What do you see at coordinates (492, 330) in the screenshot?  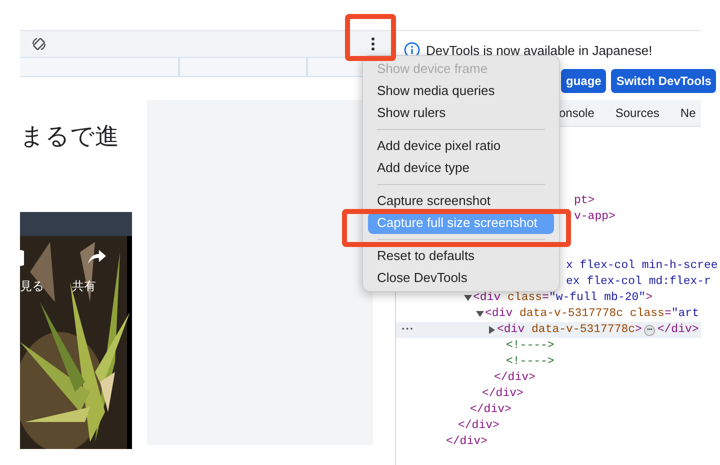 I see `collapsed-arrow-icon` at bounding box center [492, 330].